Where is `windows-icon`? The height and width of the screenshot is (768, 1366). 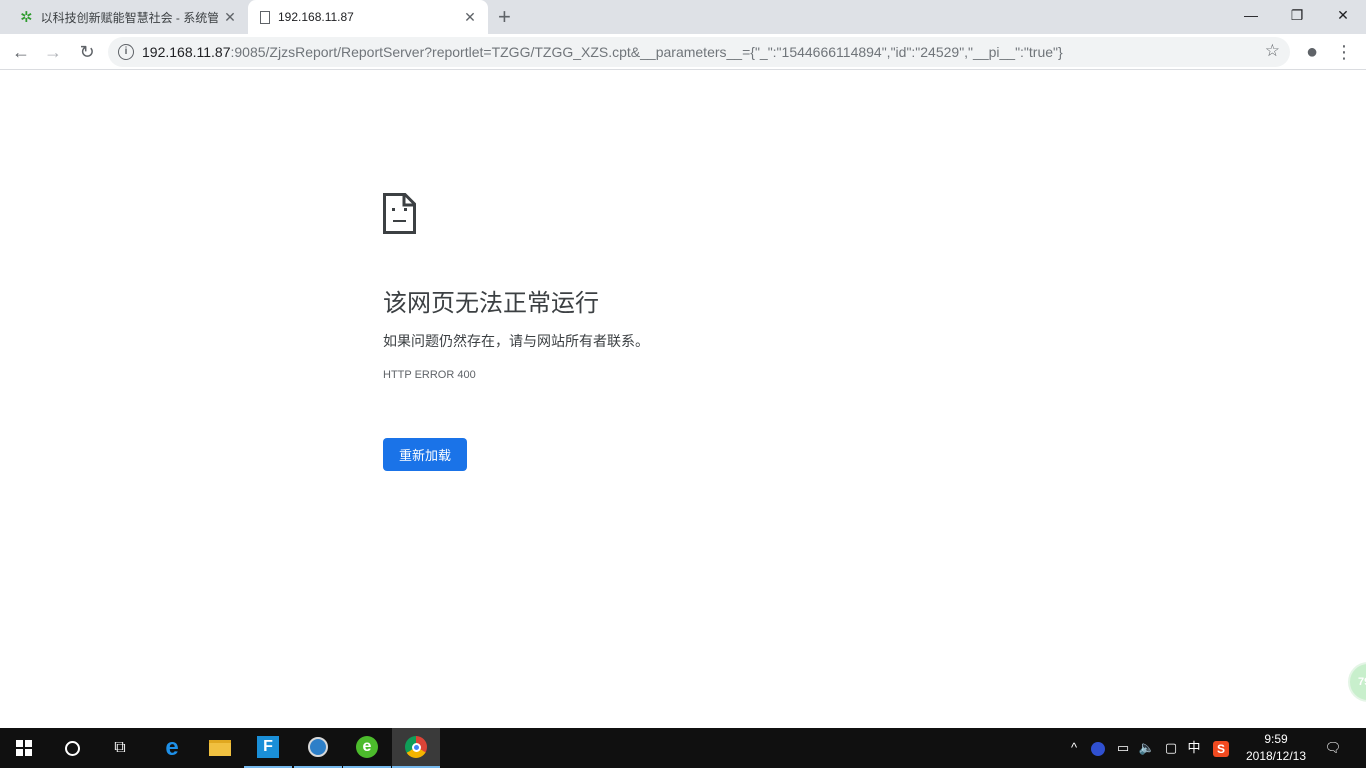 windows-icon is located at coordinates (24, 748).